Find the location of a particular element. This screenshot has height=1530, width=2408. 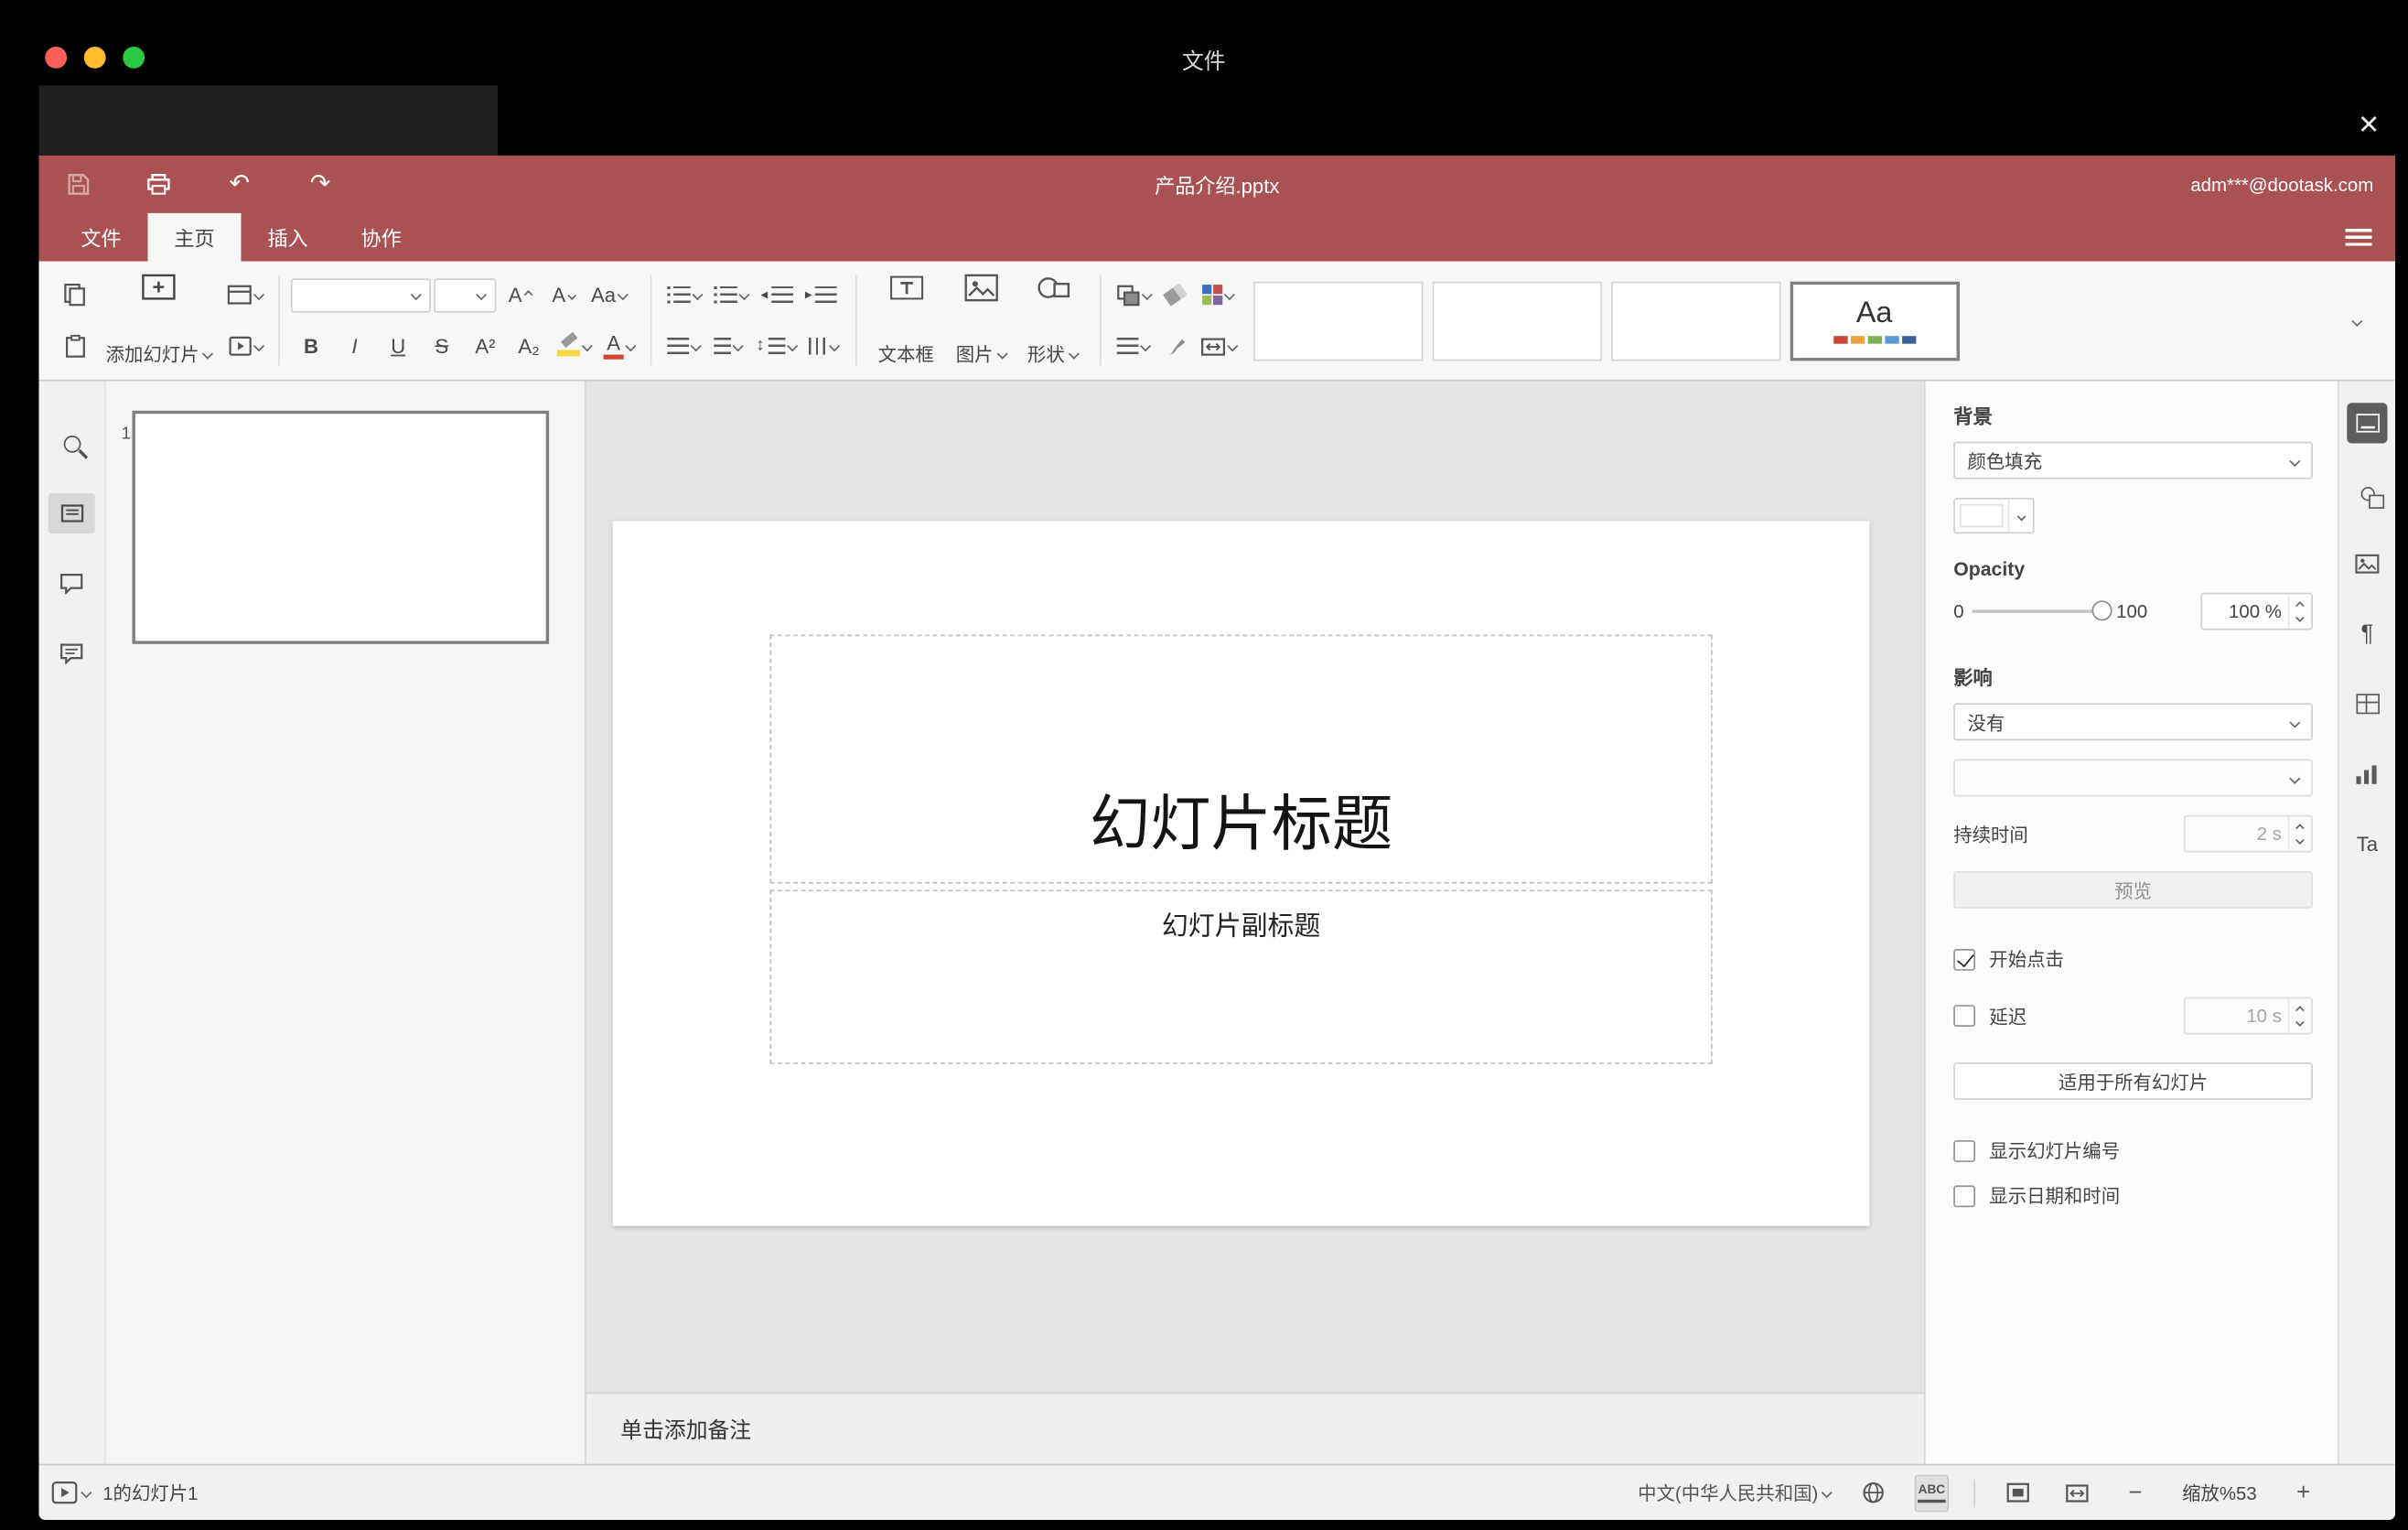

title-placeholder: 幻灯片标题 is located at coordinates (1241, 759).